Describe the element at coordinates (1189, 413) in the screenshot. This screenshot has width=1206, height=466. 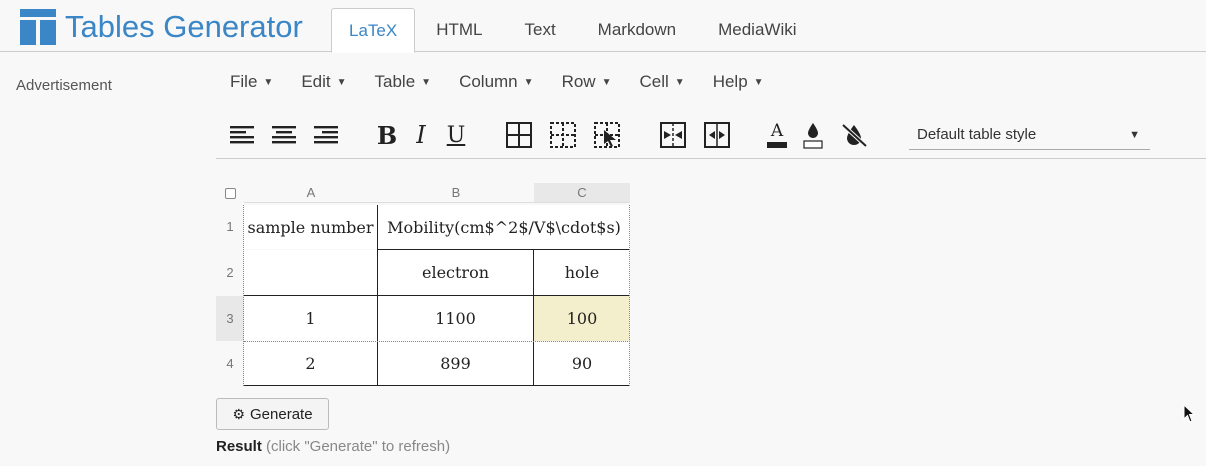
I see `mouse-cursor-icon` at that location.